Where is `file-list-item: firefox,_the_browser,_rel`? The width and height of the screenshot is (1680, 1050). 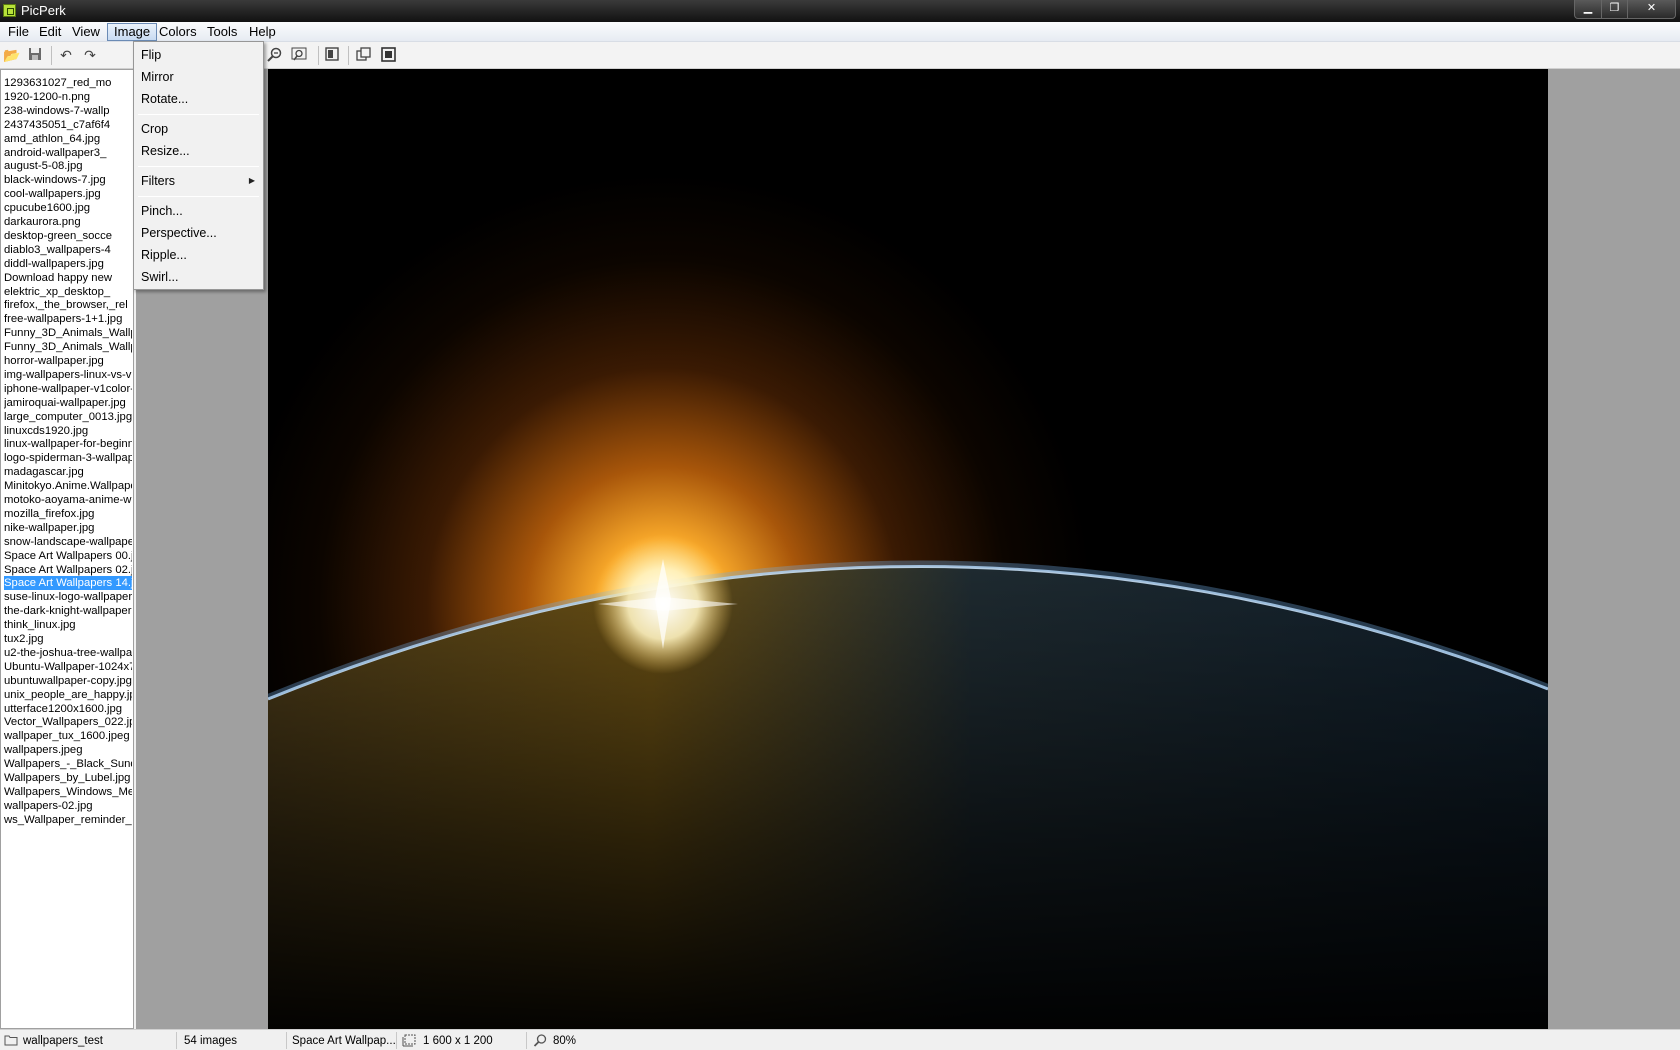
file-list-item: firefox,_the_browser,_rel is located at coordinates (68, 305).